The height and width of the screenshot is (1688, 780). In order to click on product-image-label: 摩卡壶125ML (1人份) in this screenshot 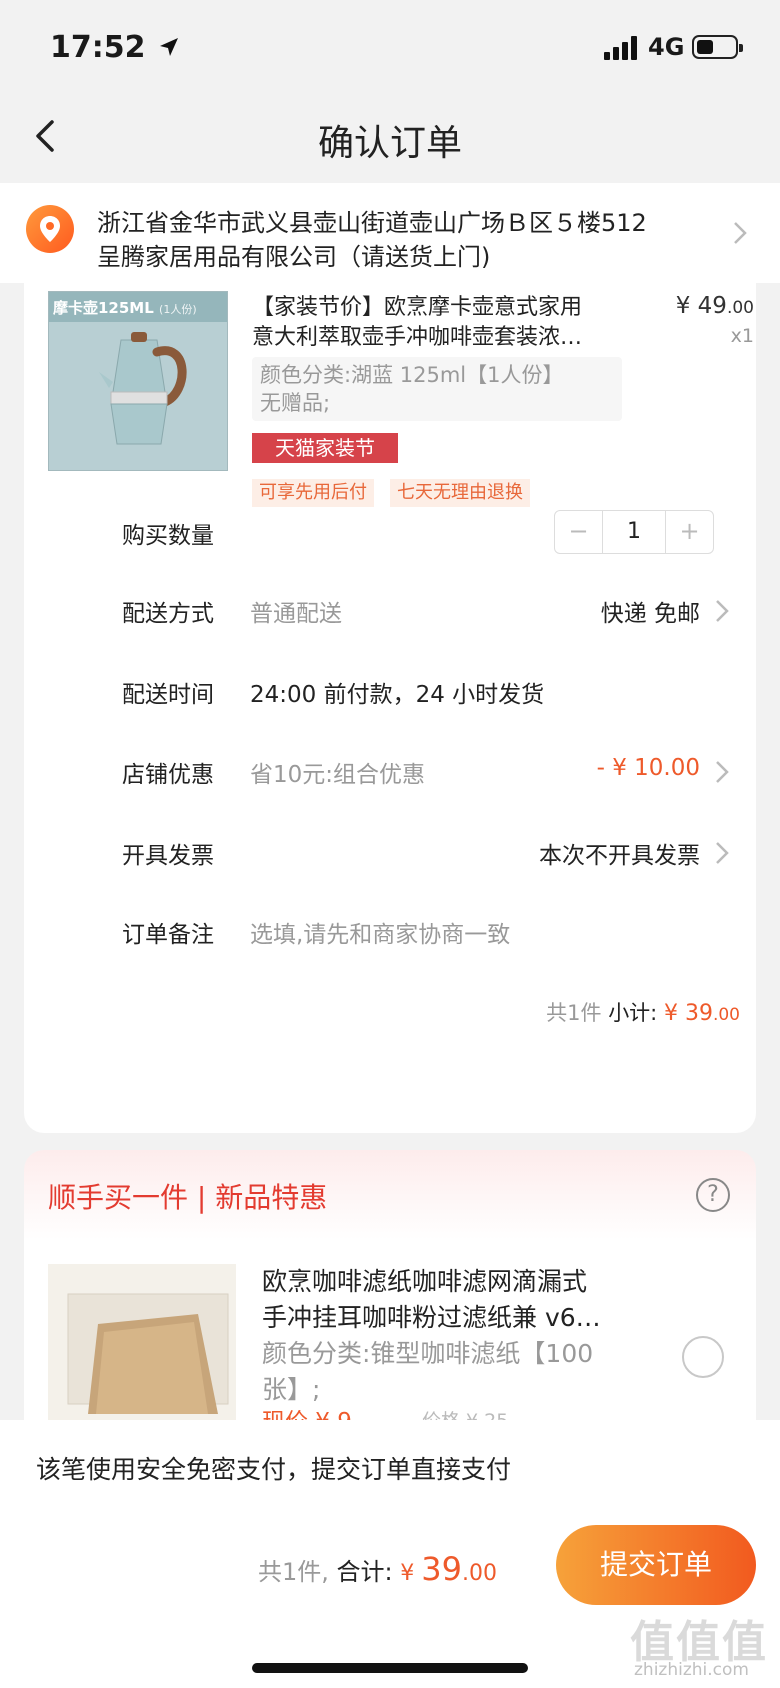, I will do `click(138, 307)`.